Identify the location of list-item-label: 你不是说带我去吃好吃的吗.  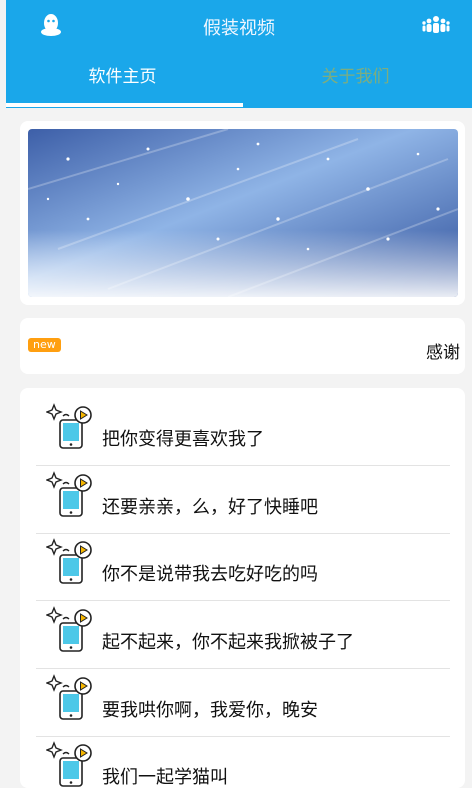
(210, 574).